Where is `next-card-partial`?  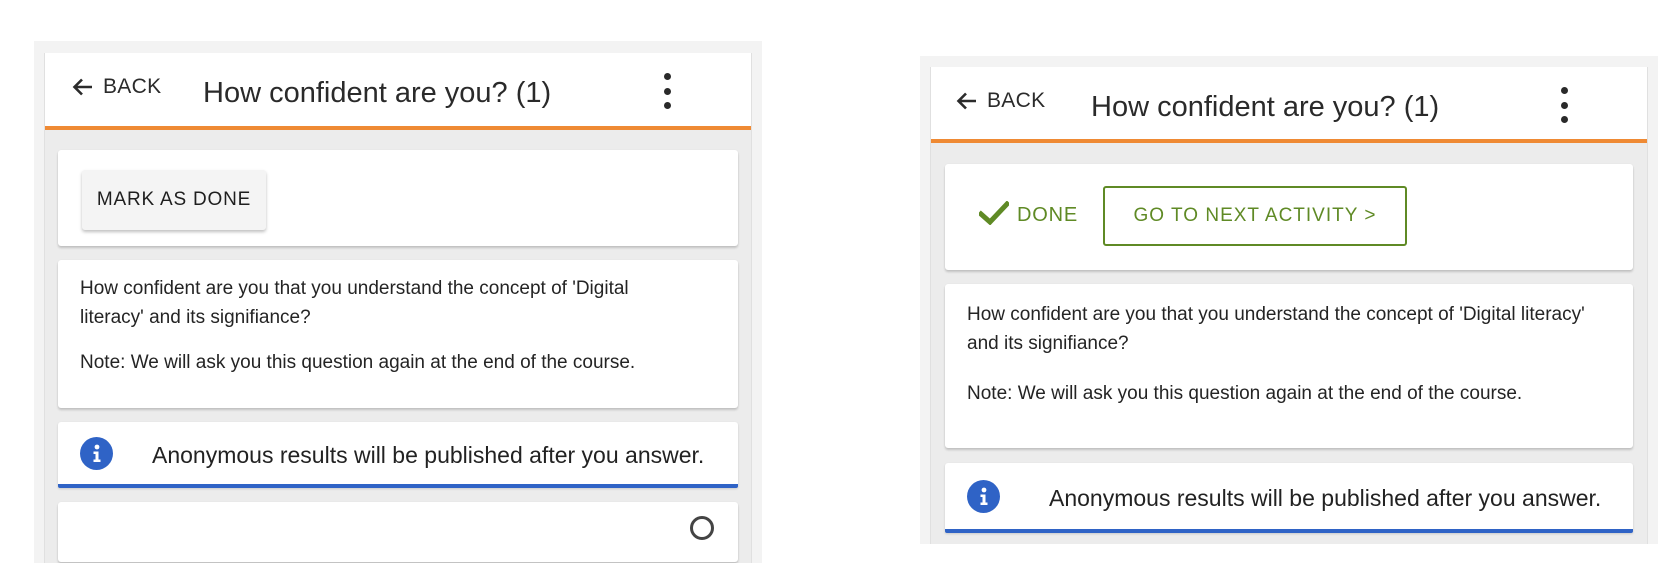
next-card-partial is located at coordinates (398, 532).